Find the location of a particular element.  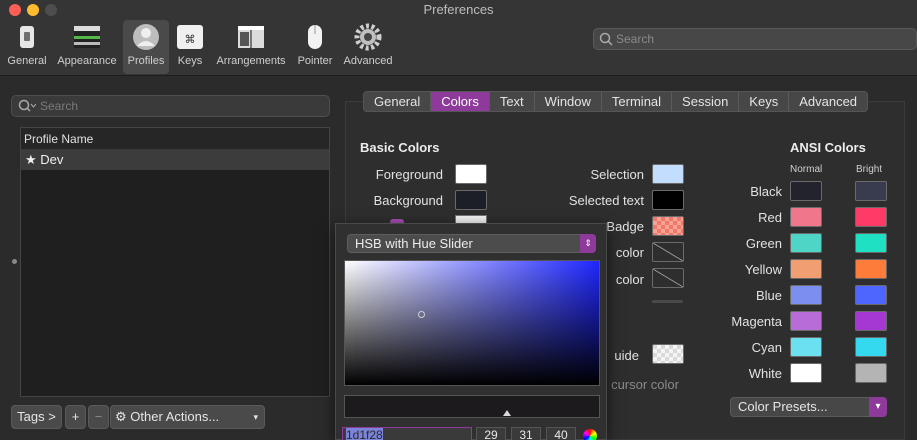

ansi-yellow-label: Yellow is located at coordinates (763, 269).